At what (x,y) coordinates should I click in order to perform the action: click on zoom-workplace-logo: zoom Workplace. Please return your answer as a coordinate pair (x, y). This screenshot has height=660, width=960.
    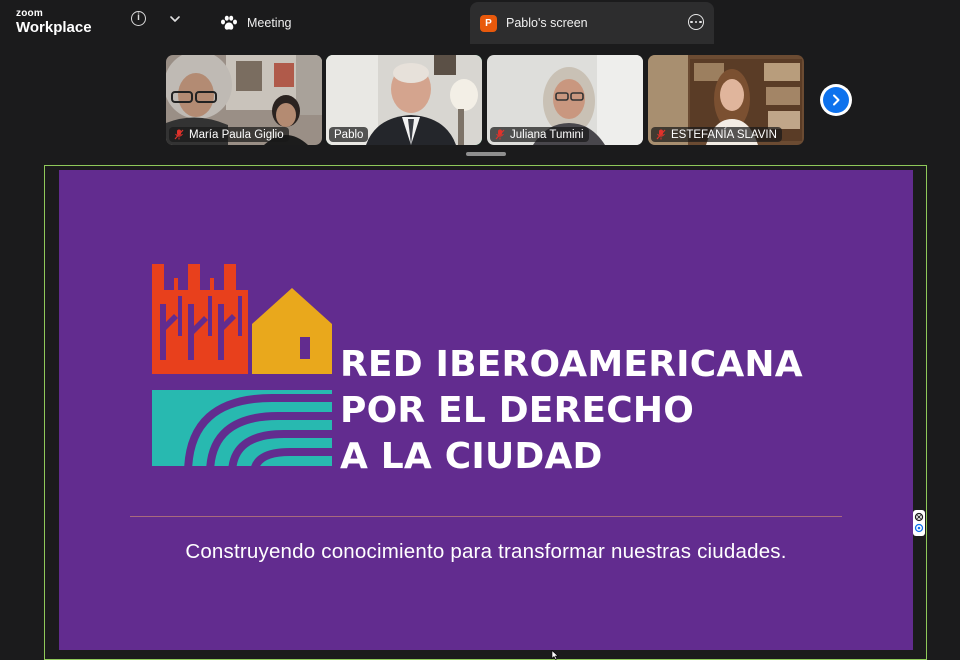
    Looking at the image, I should click on (54, 22).